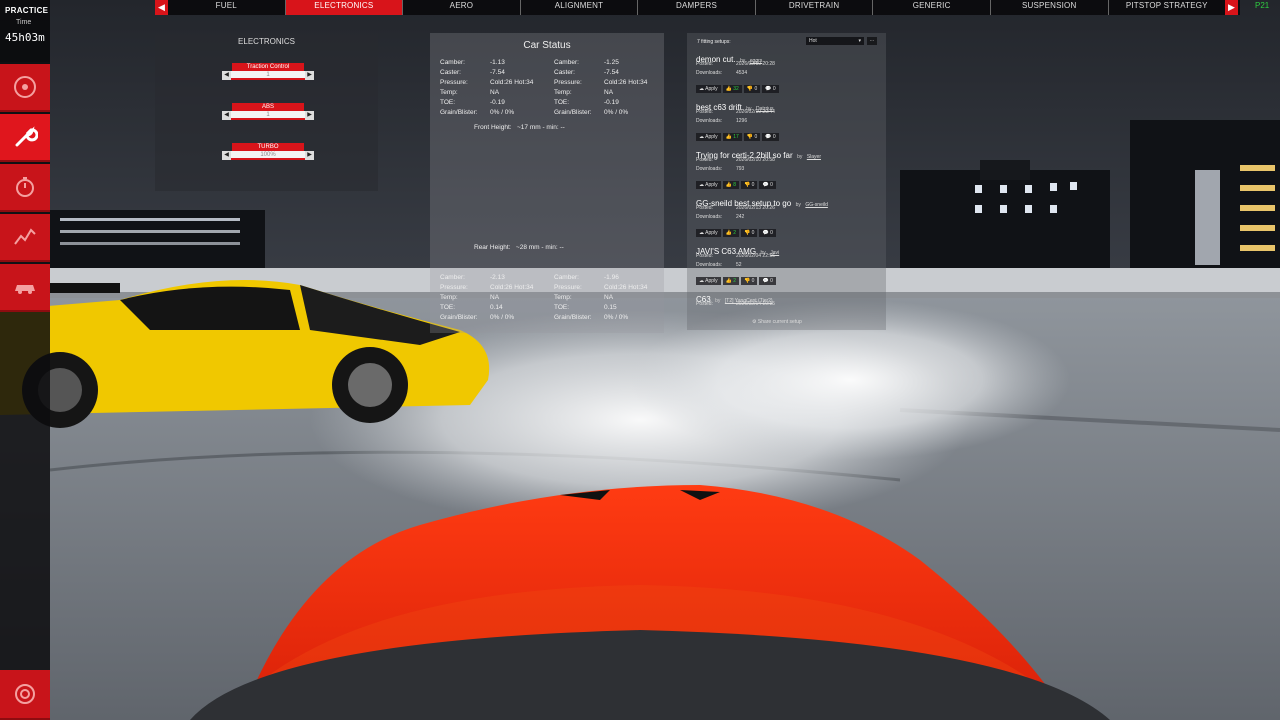  What do you see at coordinates (268, 115) in the screenshot?
I see `abs-value: 1` at bounding box center [268, 115].